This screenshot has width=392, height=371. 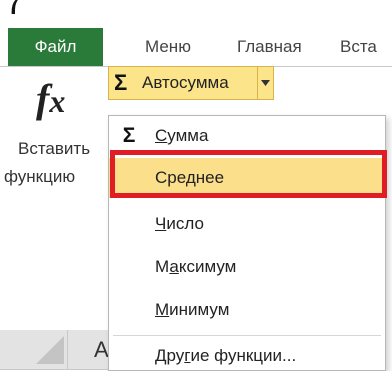 What do you see at coordinates (51, 98) in the screenshot?
I see `fx-icon: fx` at bounding box center [51, 98].